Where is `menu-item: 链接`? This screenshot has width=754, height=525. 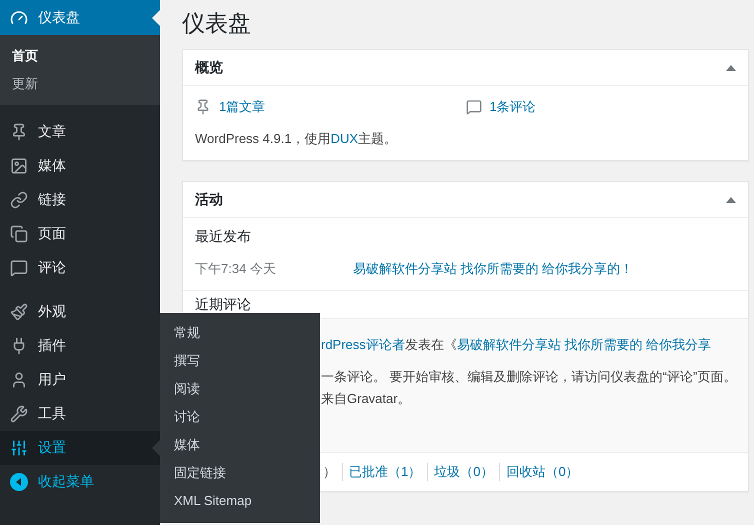 menu-item: 链接 is located at coordinates (80, 200).